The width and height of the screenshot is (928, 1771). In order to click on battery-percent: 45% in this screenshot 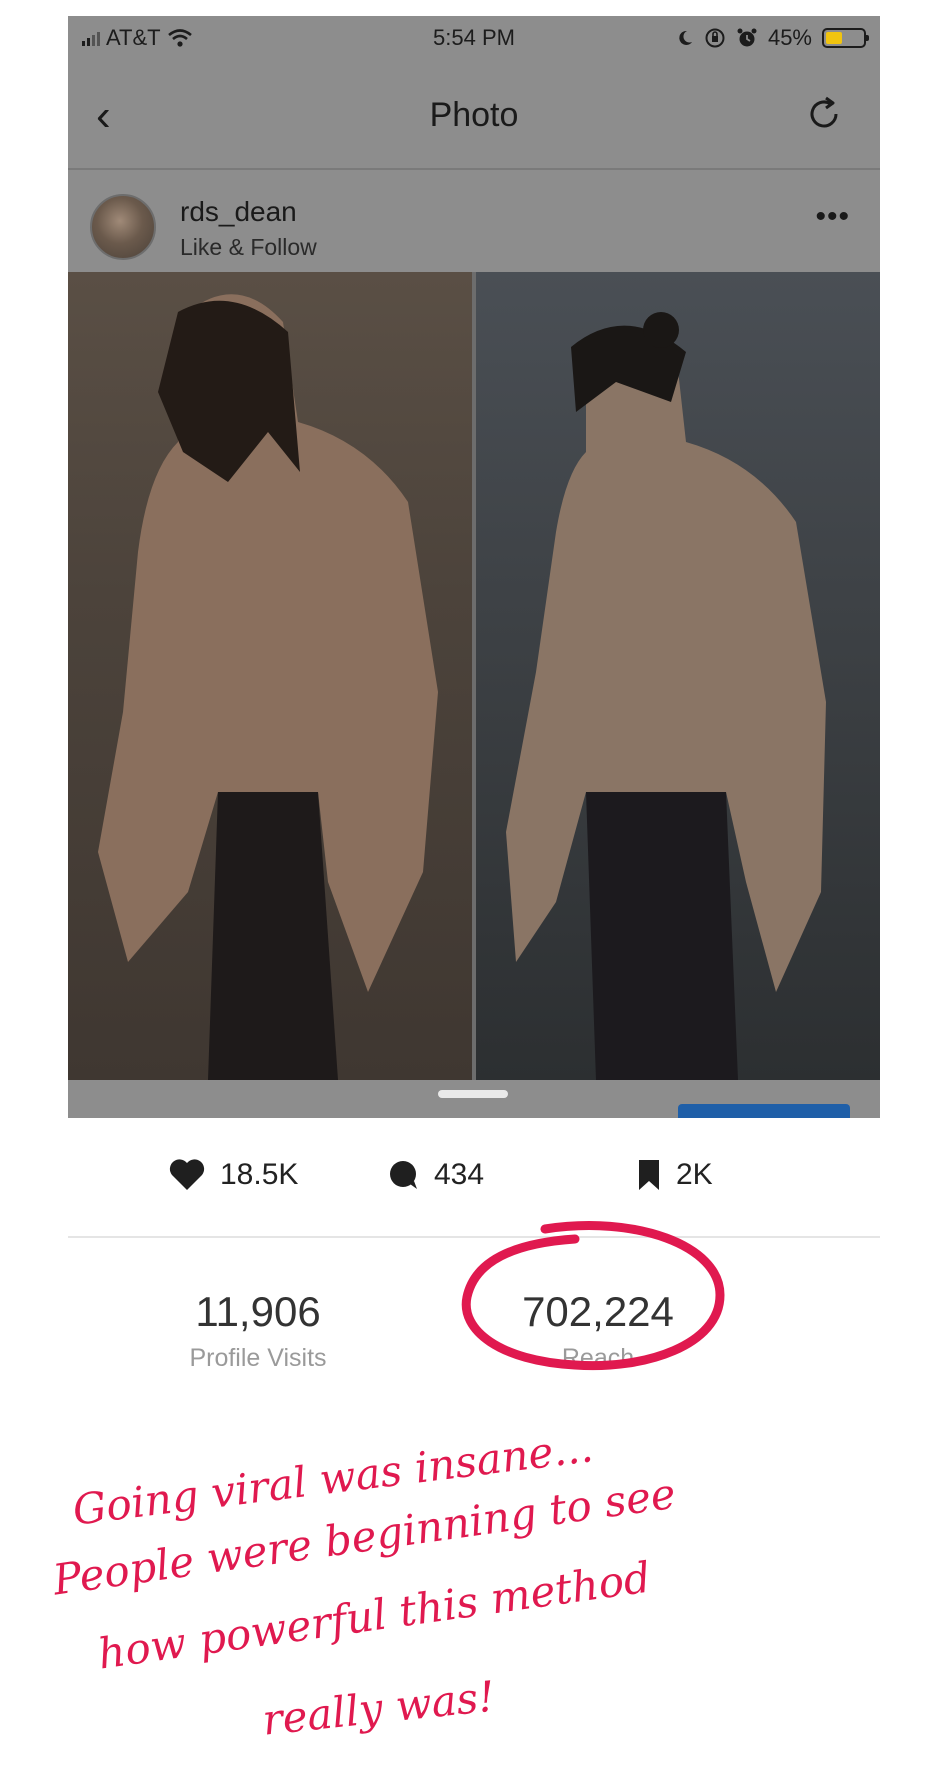, I will do `click(789, 37)`.